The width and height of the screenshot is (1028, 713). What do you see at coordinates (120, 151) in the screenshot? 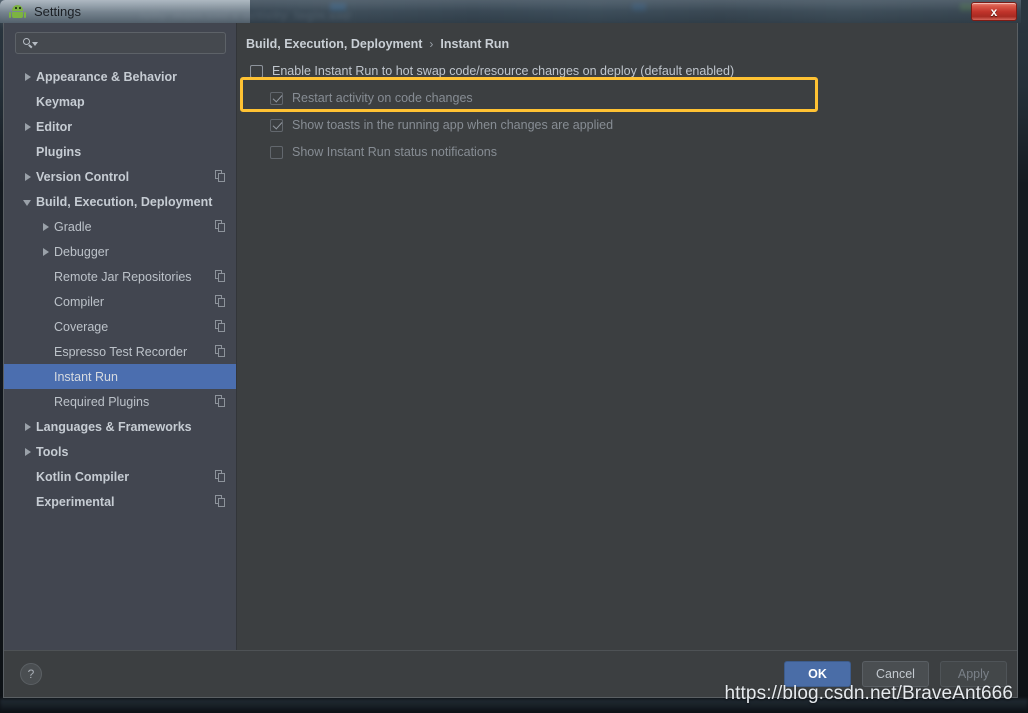
I see `sidebar-item-plugins: Plugins` at bounding box center [120, 151].